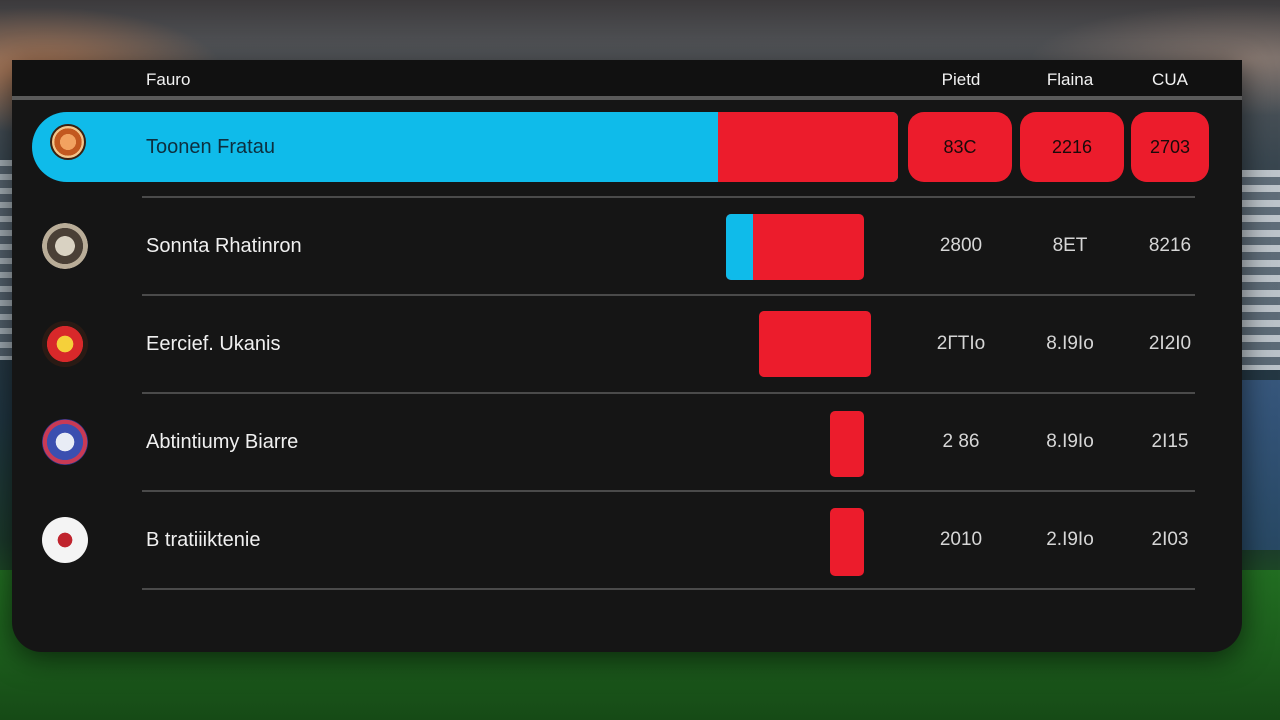 This screenshot has width=1280, height=720. I want to click on stat-value-3: 2Ι03, so click(1170, 539).